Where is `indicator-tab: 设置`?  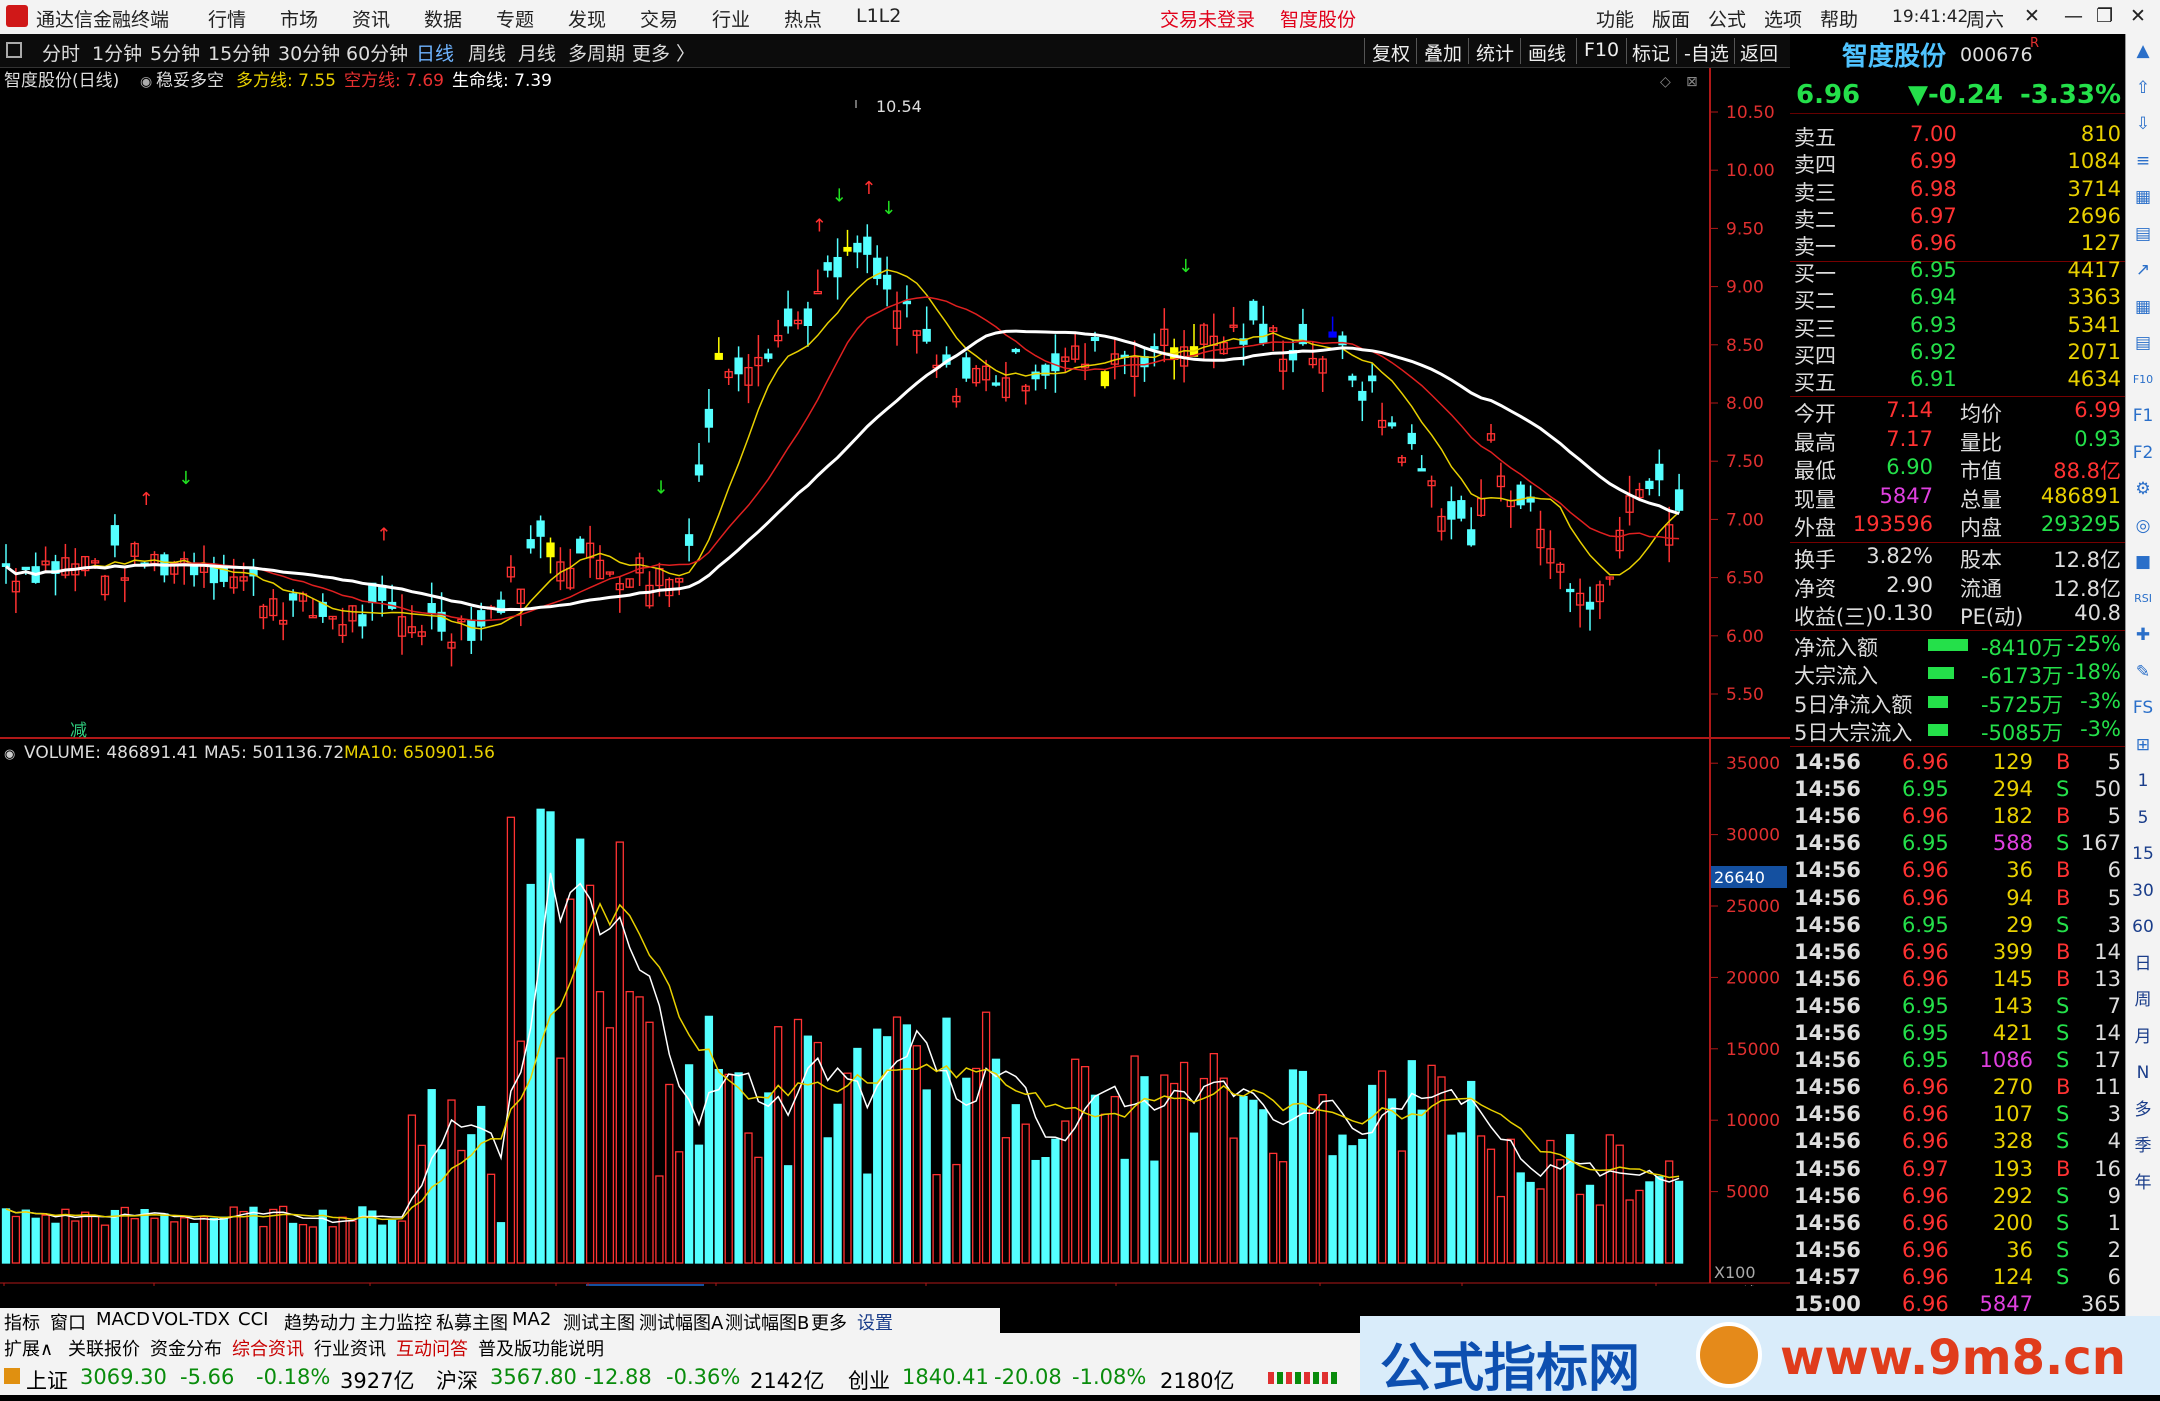
indicator-tab: 设置 is located at coordinates (875, 1322).